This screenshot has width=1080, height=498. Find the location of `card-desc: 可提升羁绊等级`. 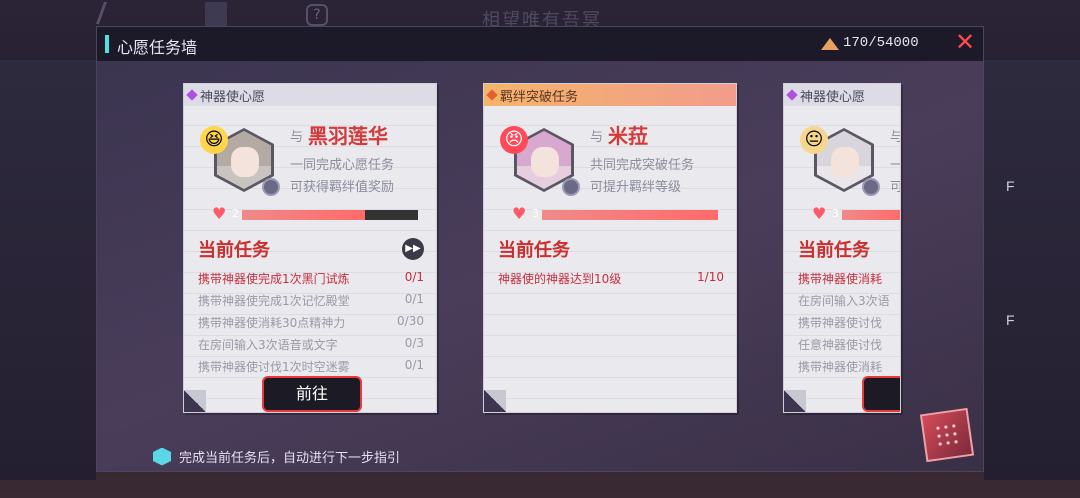

card-desc: 可提升羁绊等级 is located at coordinates (636, 187).